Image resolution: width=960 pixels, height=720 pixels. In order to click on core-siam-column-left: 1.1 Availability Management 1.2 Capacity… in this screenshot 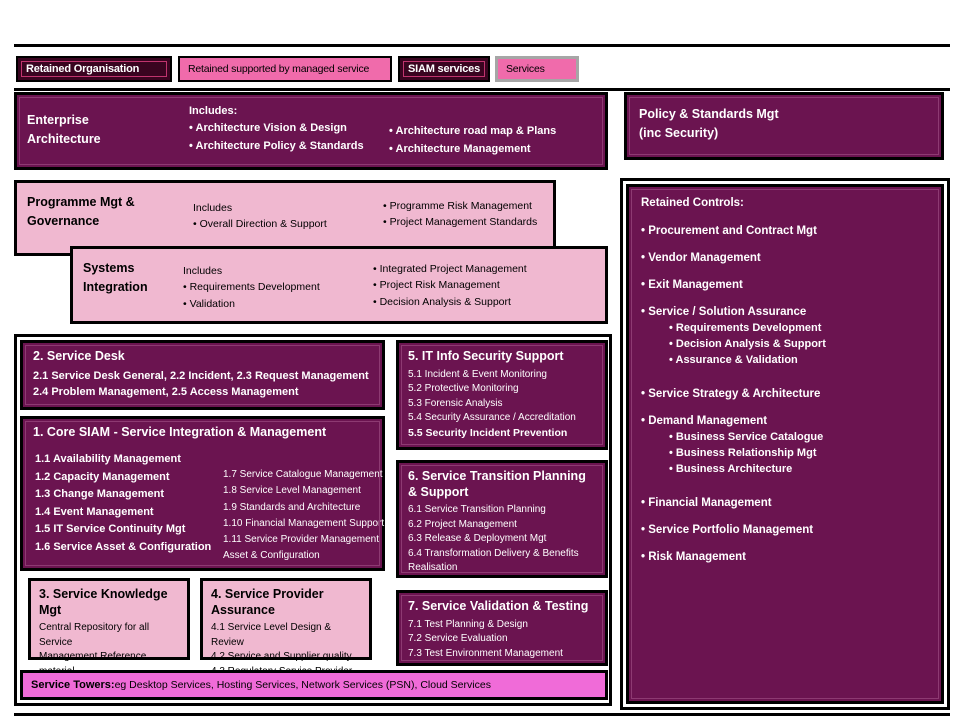, I will do `click(135, 504)`.